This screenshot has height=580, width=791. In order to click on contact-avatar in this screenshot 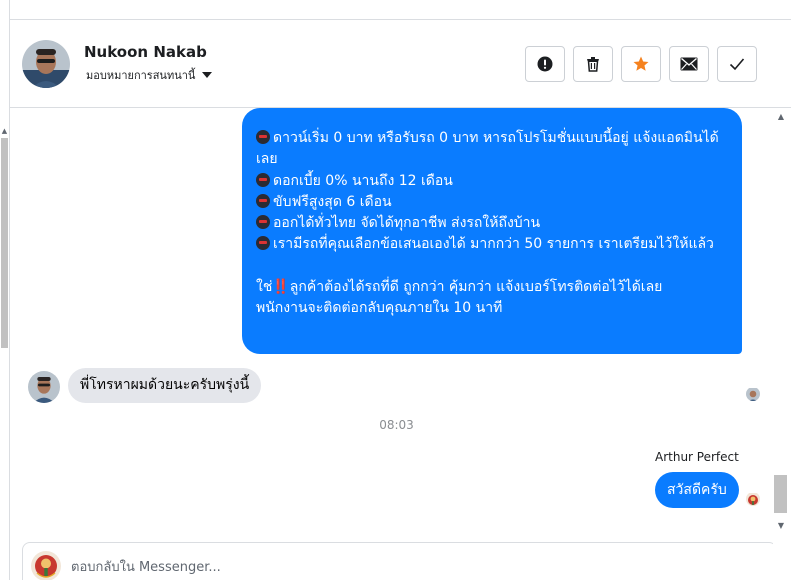, I will do `click(46, 64)`.